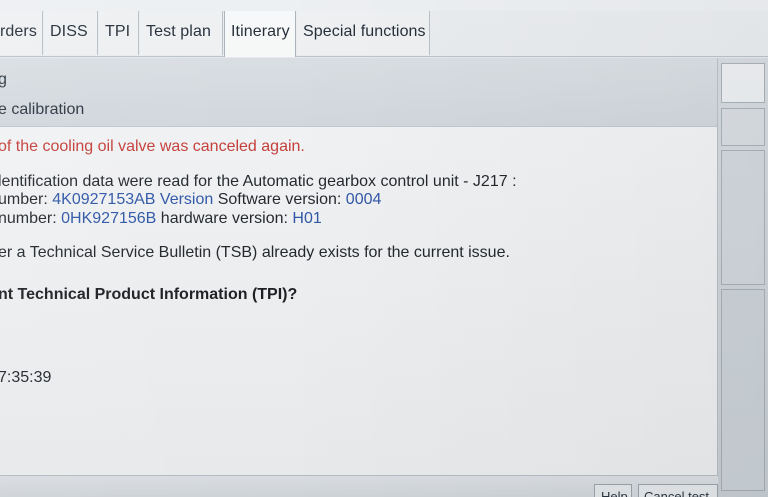 Image resolution: width=768 pixels, height=497 pixels. I want to click on hardware-line: number: 0HK927156B hardware version: H01, so click(161, 219).